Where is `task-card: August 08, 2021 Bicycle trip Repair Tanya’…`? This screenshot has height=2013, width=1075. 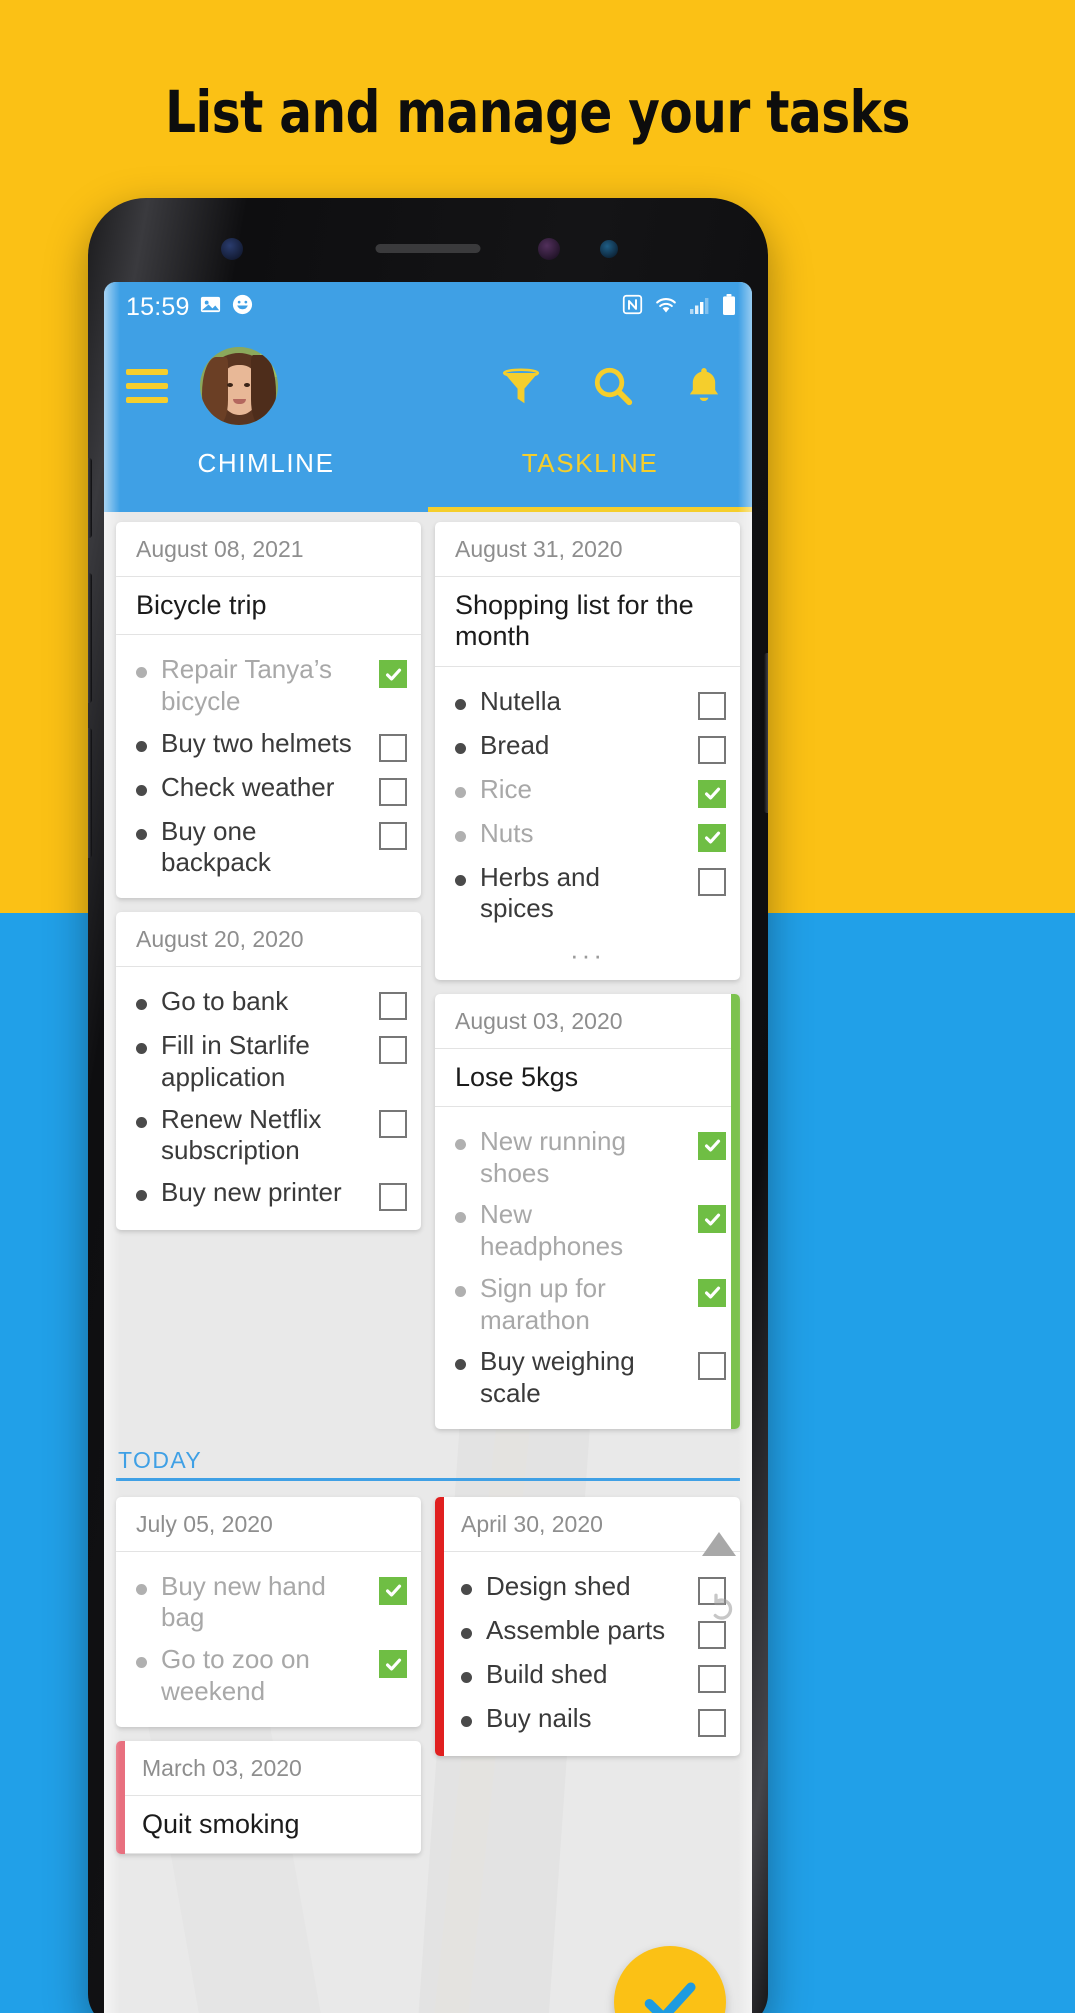
task-card: August 08, 2021 Bicycle trip Repair Tanya’… is located at coordinates (268, 710).